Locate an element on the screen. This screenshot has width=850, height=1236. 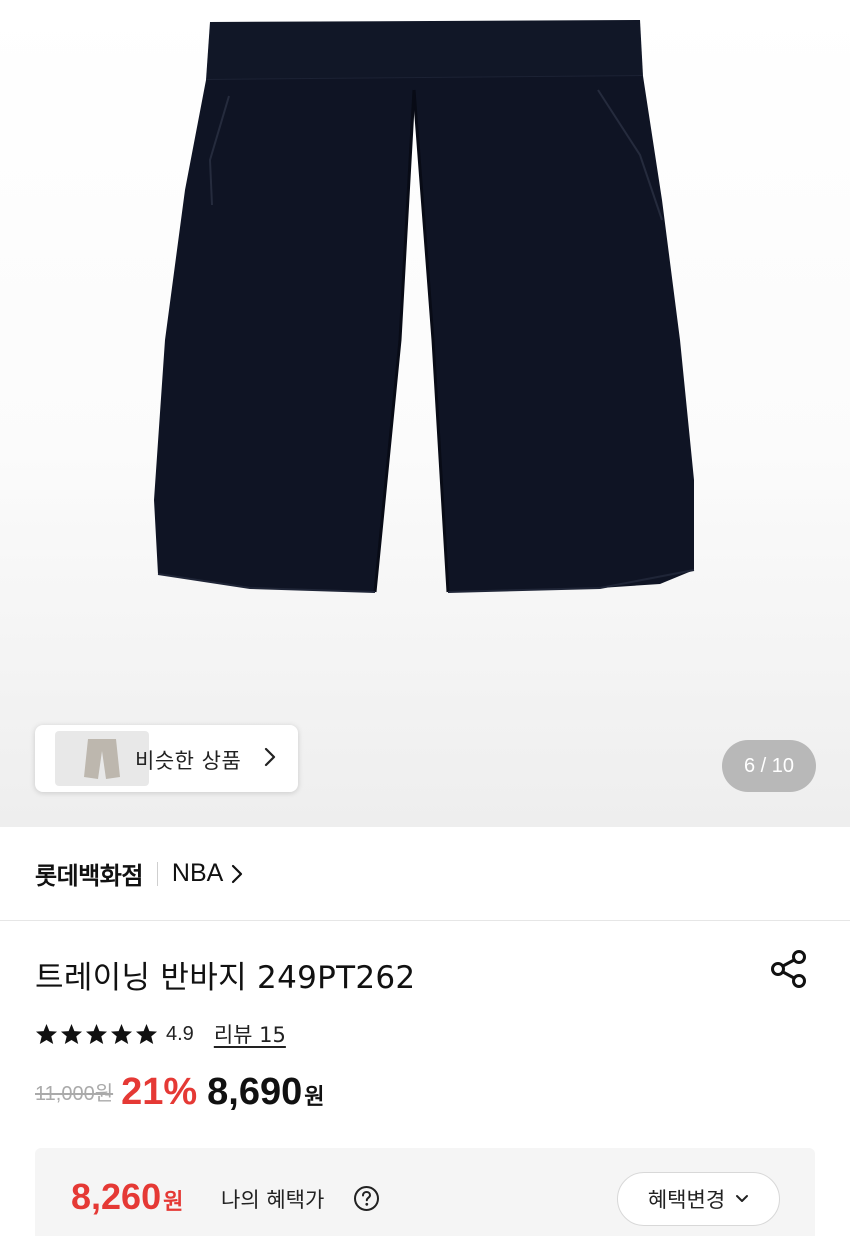
discount-rate: 21% is located at coordinates (159, 1092).